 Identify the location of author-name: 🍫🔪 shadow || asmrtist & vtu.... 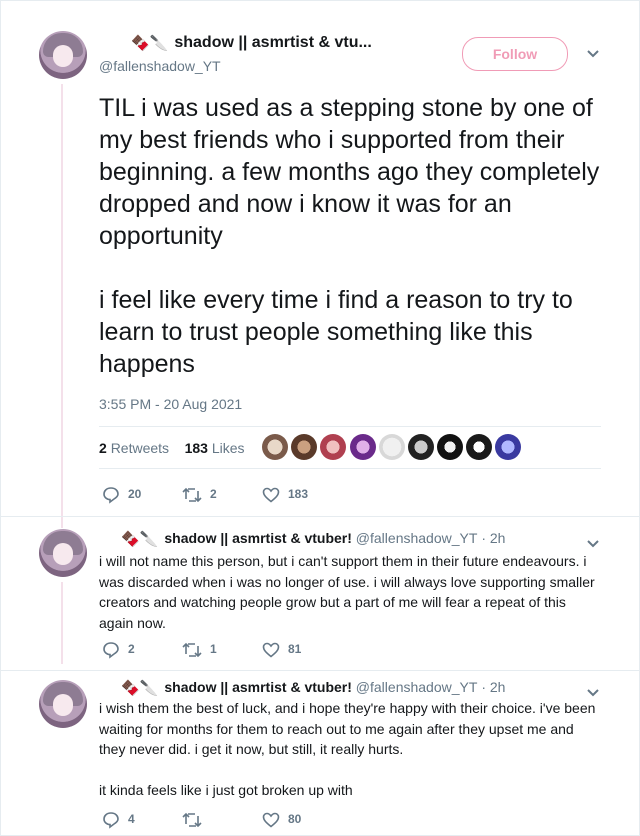
(251, 43).